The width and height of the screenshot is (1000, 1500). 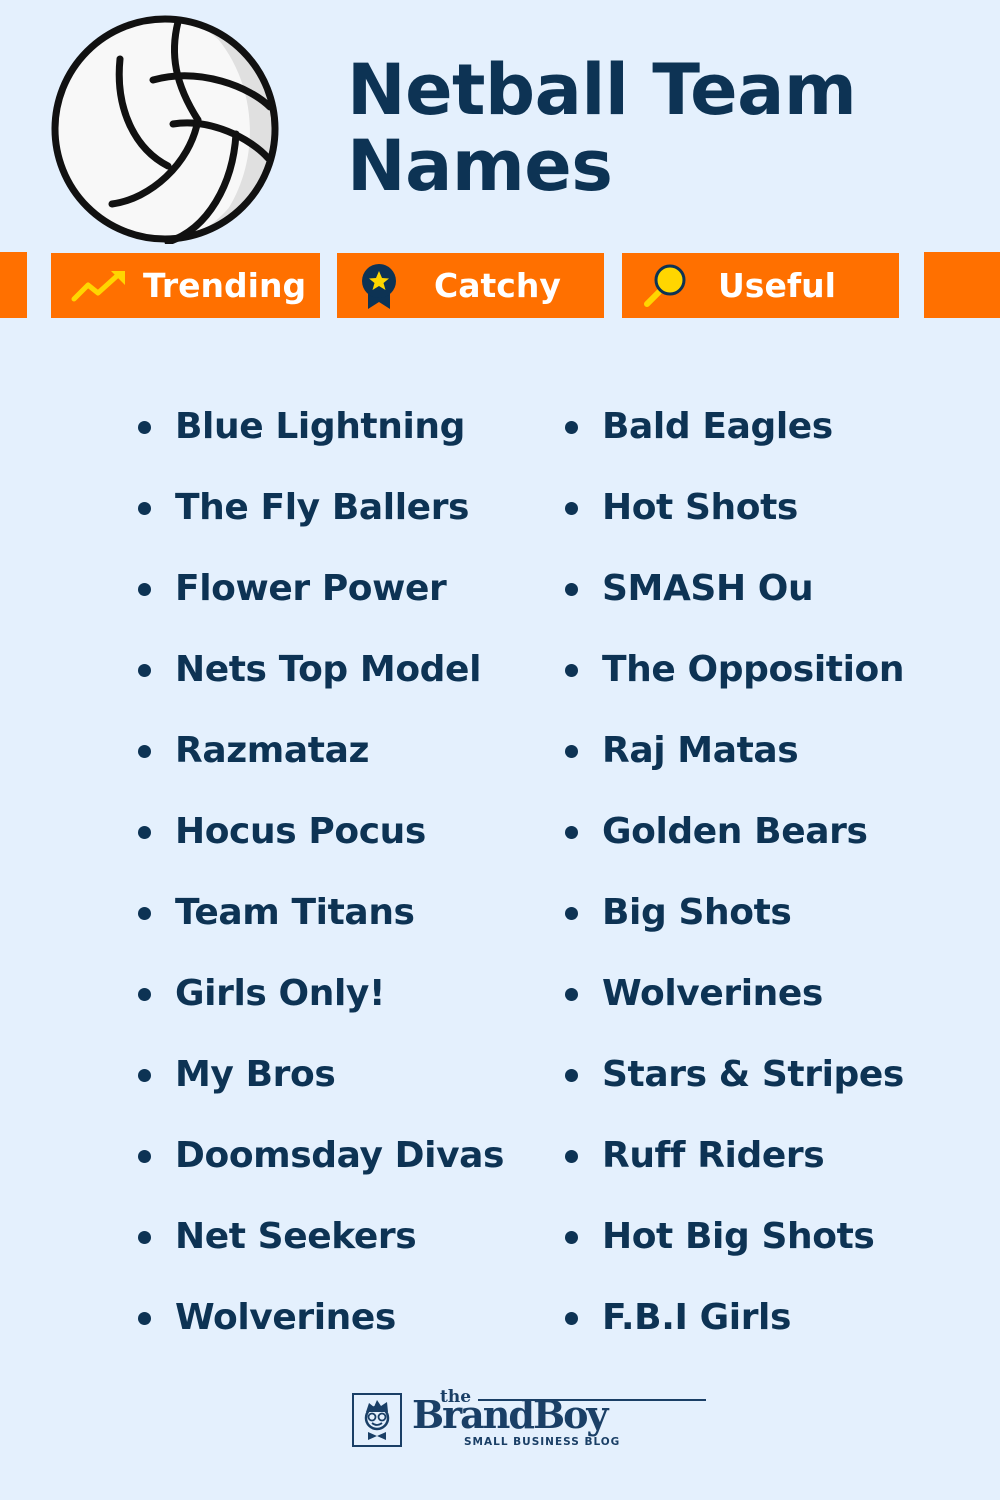 I want to click on team-name: Raj Matas, so click(x=700, y=750).